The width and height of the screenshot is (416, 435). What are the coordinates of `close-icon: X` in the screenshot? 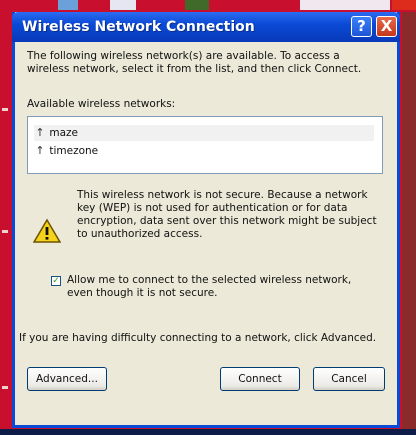 It's located at (386, 26).